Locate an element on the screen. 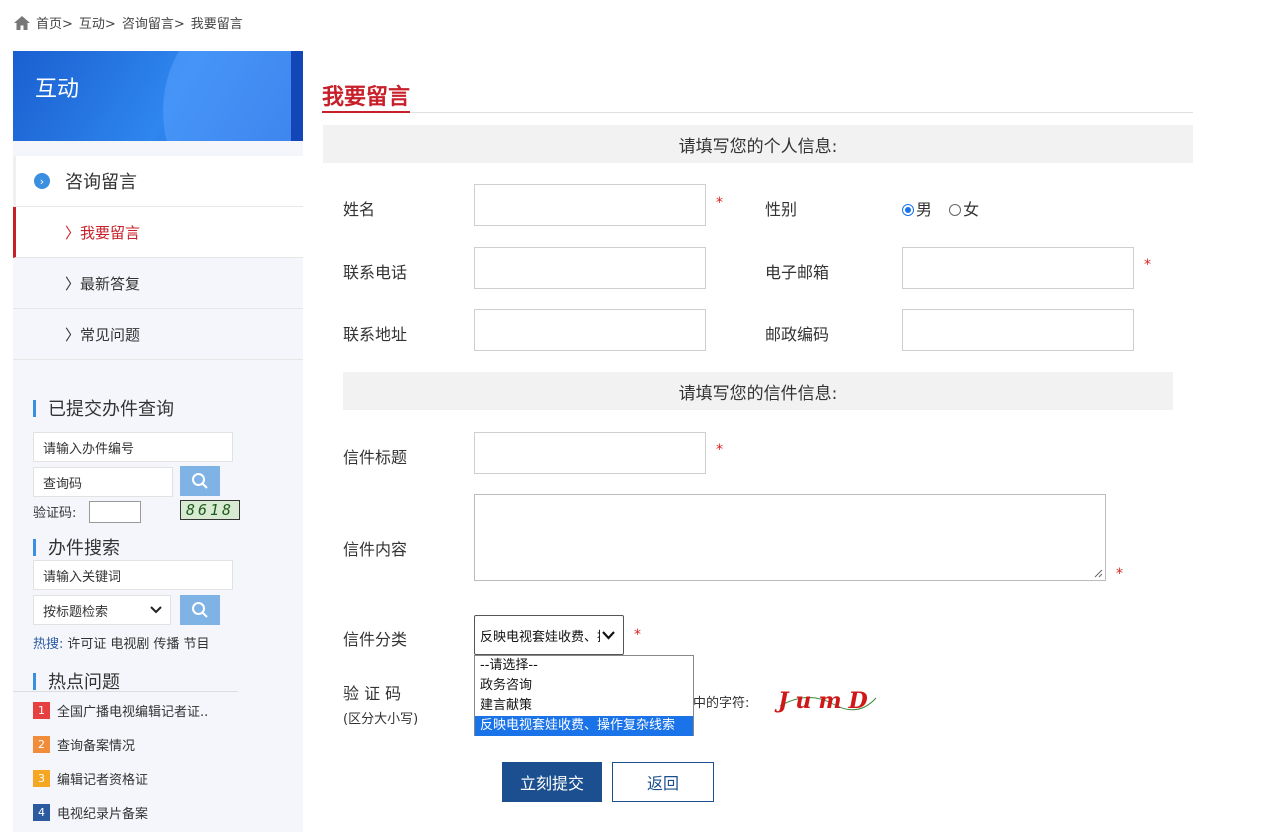  hot-item-text: 电视纪录片备案 is located at coordinates (103, 814).